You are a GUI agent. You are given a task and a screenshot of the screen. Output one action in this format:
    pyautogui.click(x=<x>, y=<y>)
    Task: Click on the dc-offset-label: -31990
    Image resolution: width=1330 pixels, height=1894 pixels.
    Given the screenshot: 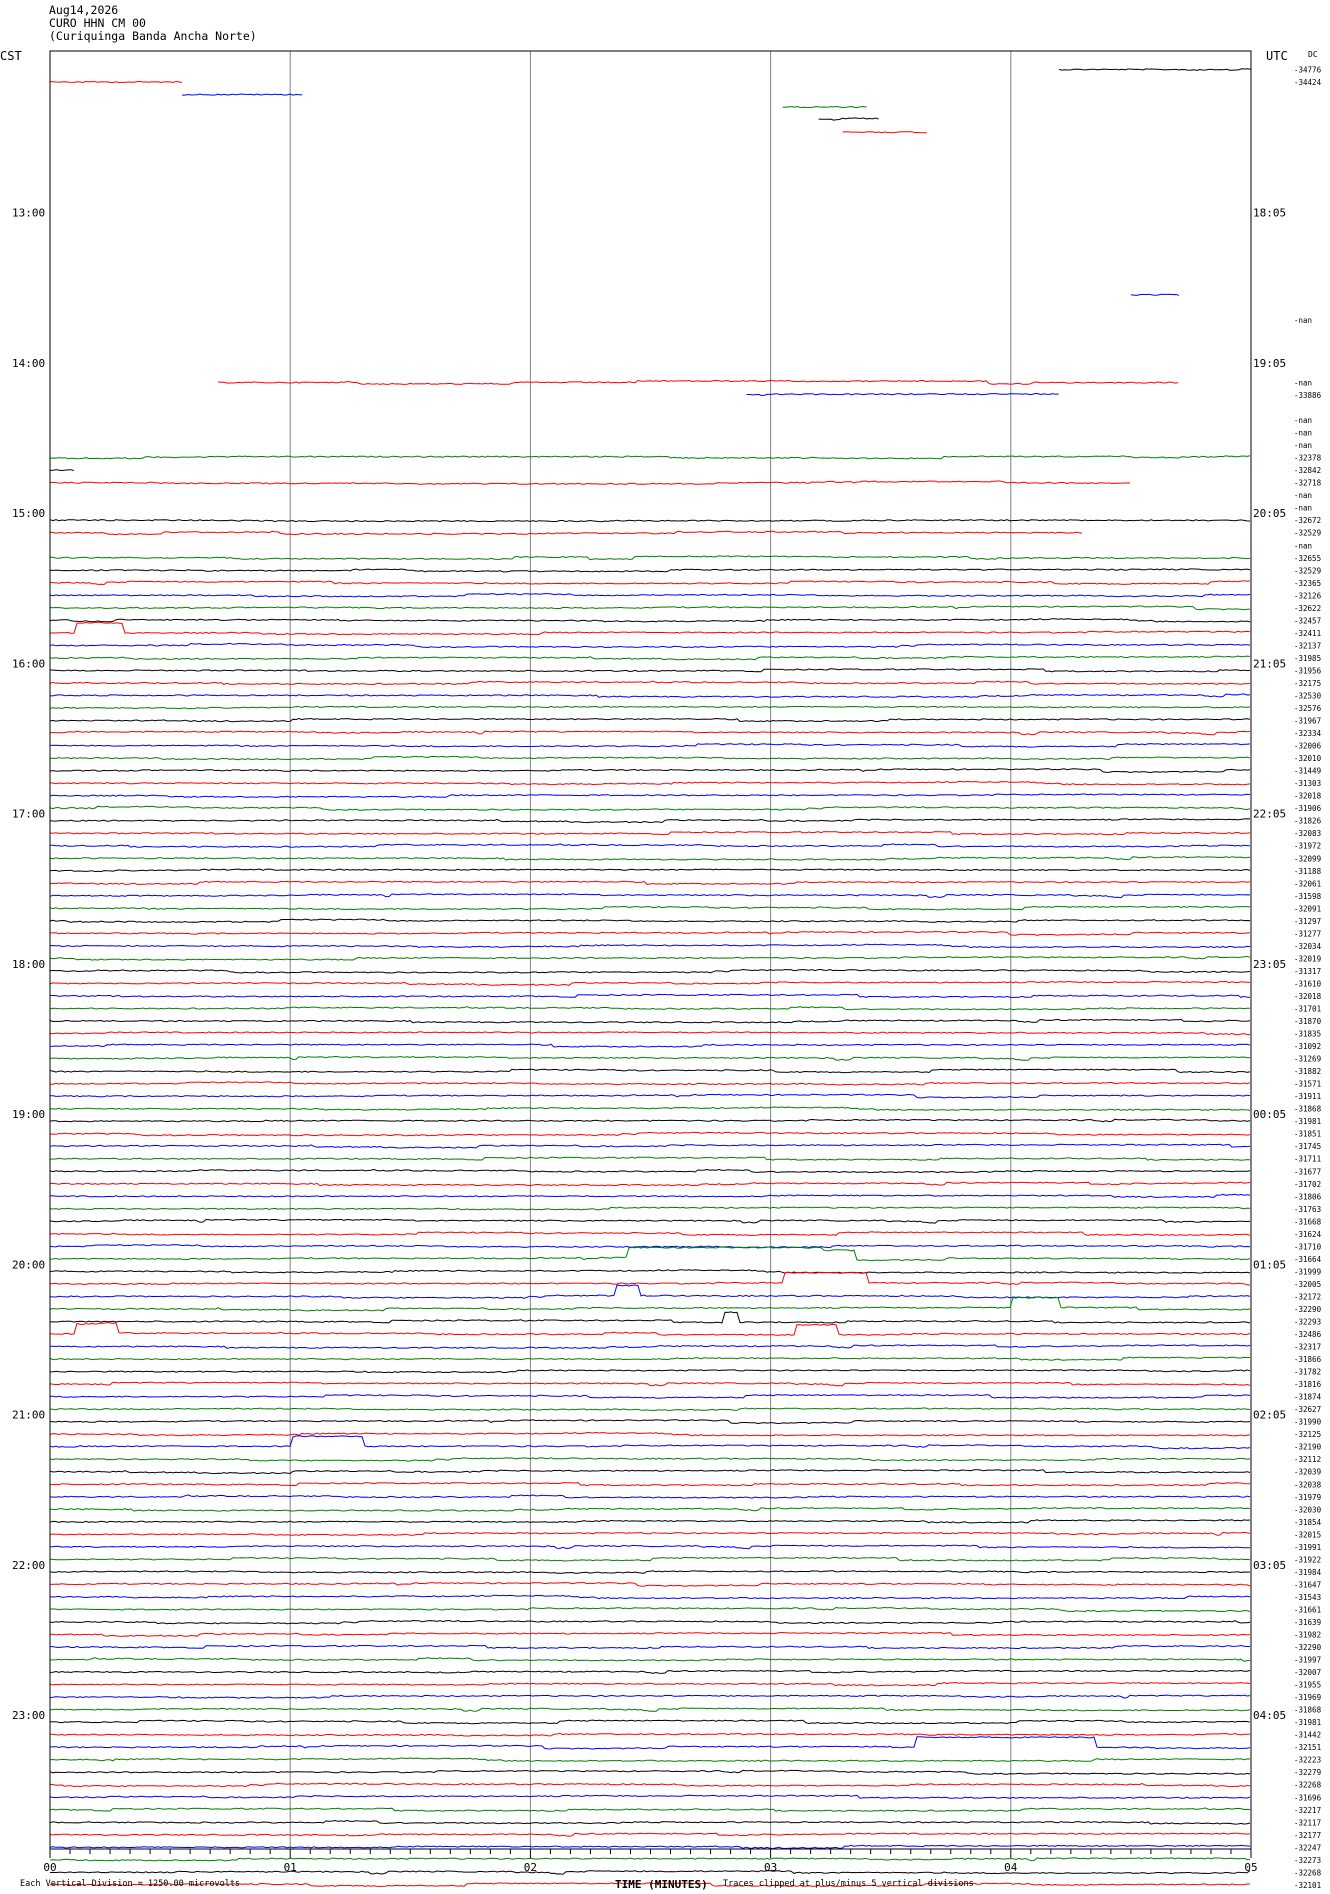 What is the action you would take?
    pyautogui.click(x=1308, y=1422)
    